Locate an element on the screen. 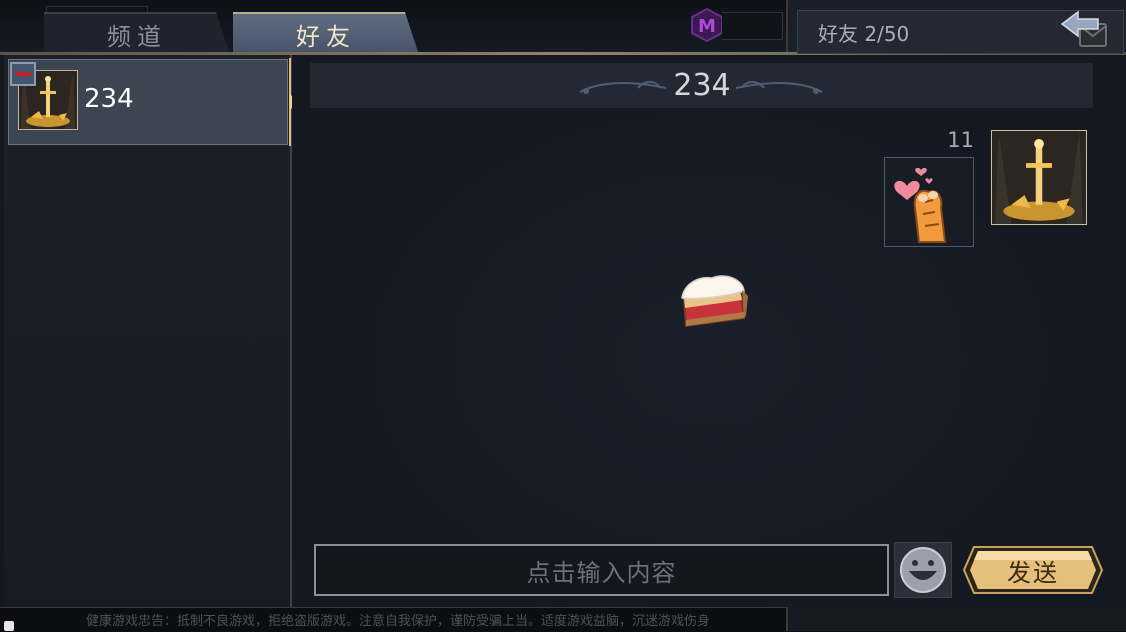 The width and height of the screenshot is (1126, 632). back-icon is located at coordinates (1084, 30).